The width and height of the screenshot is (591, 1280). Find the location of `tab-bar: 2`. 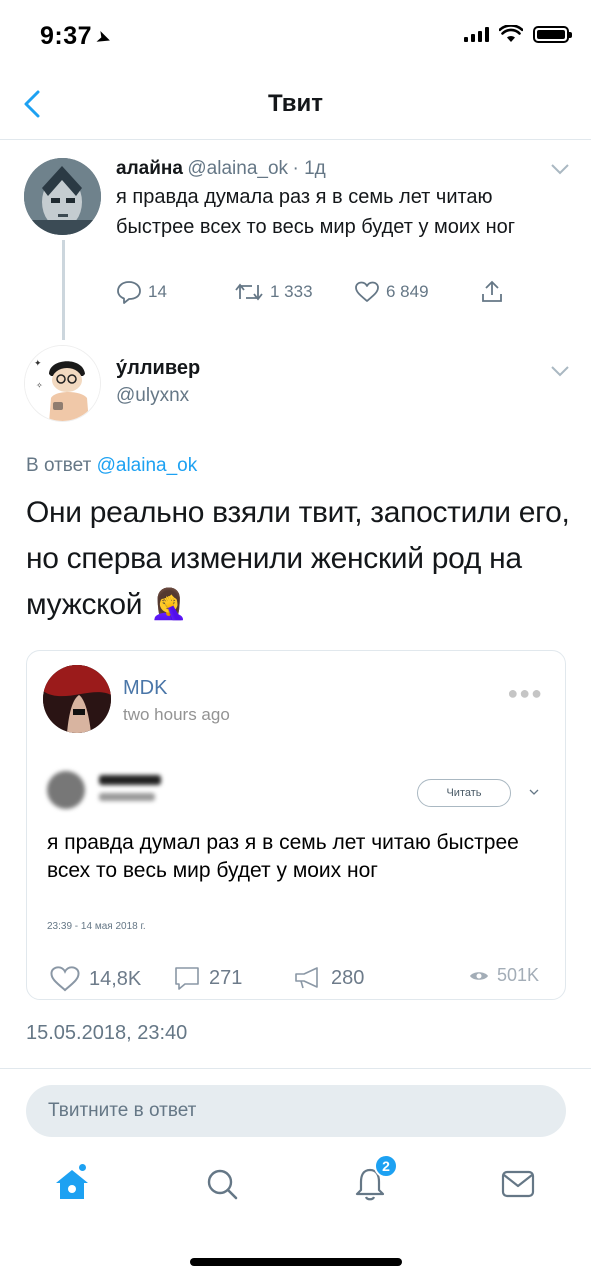

tab-bar: 2 is located at coordinates (295, 1190).